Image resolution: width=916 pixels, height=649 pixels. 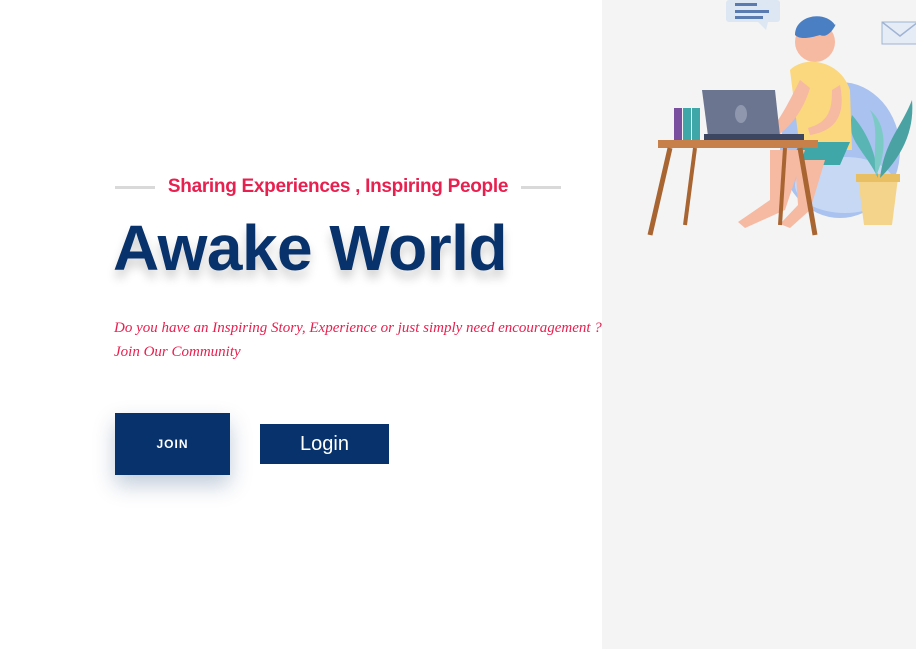 I want to click on person-working-on-laptop-illustration, so click(x=781, y=118).